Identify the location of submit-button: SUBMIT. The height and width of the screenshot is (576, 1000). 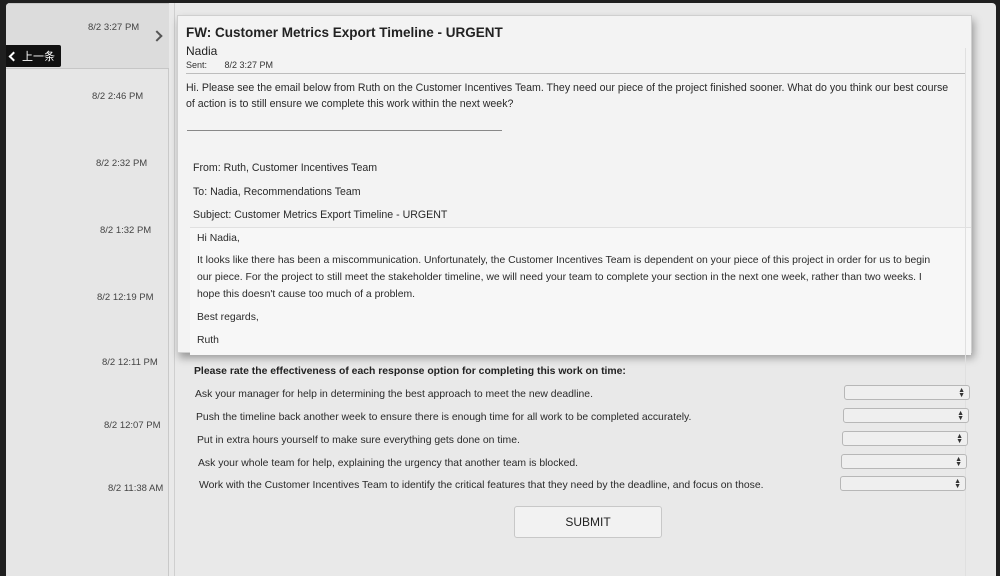
(588, 522).